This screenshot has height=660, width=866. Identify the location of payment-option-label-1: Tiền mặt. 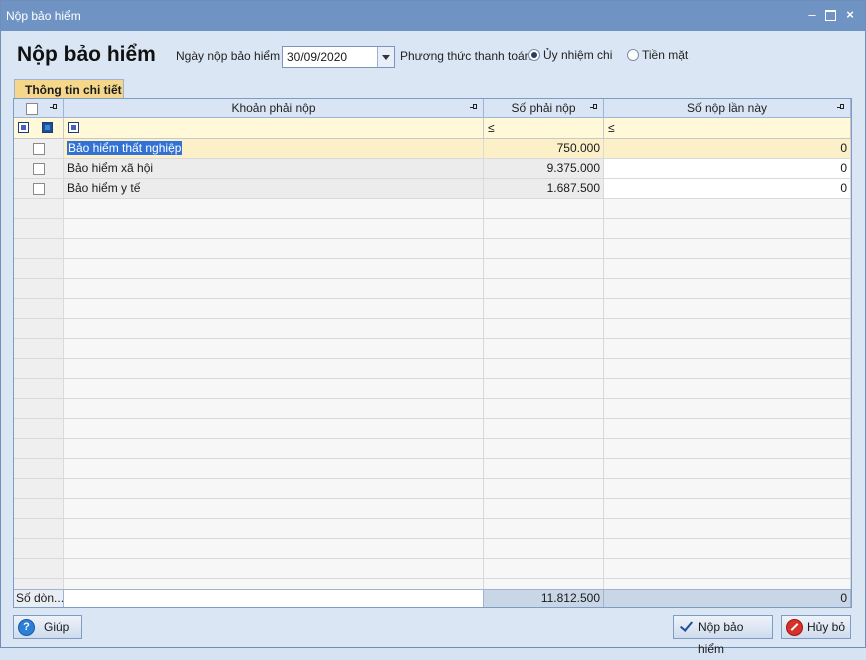
(665, 55).